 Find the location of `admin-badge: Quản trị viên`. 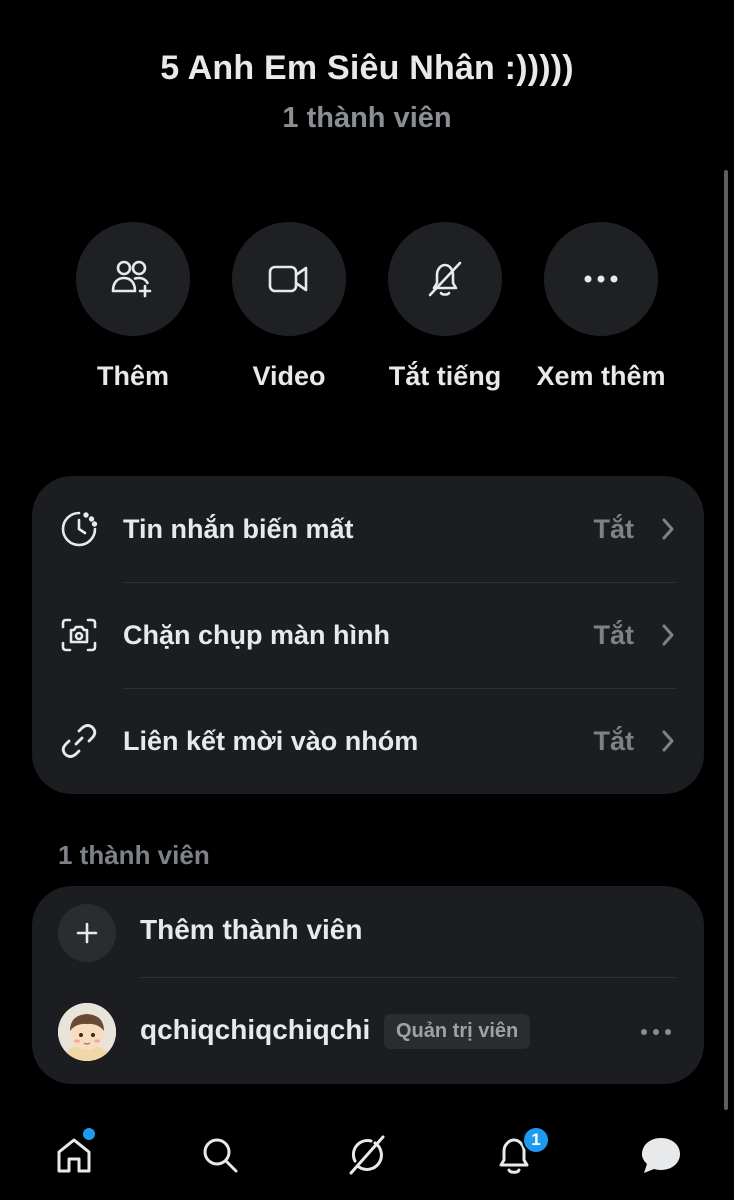

admin-badge: Quản trị viên is located at coordinates (457, 1031).